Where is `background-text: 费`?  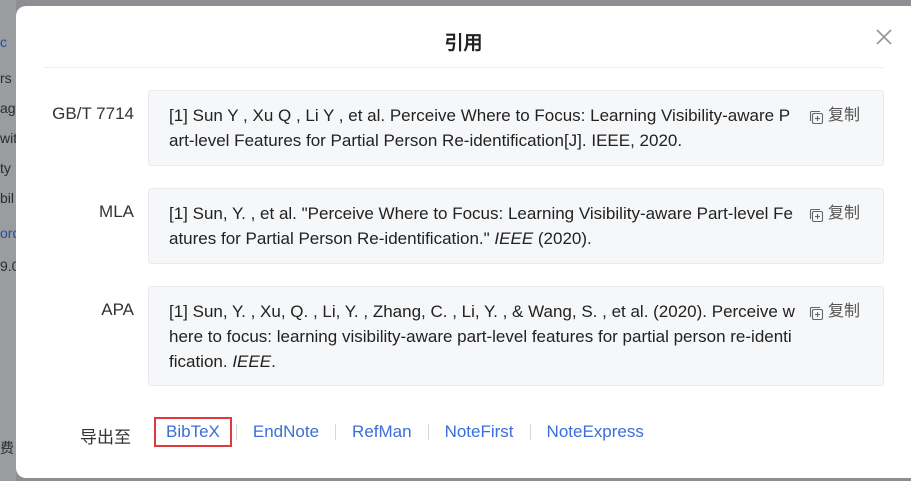
background-text: 费 is located at coordinates (7, 448).